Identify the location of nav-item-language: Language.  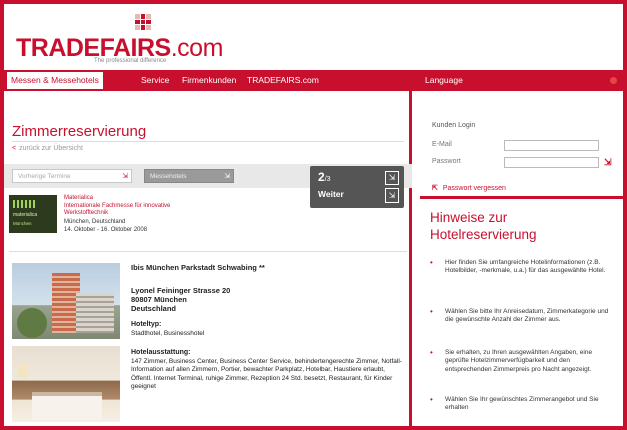
(444, 80).